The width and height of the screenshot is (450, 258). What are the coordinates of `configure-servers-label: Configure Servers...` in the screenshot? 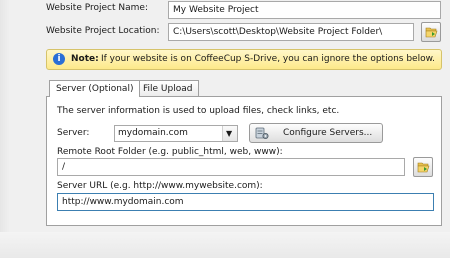 It's located at (328, 133).